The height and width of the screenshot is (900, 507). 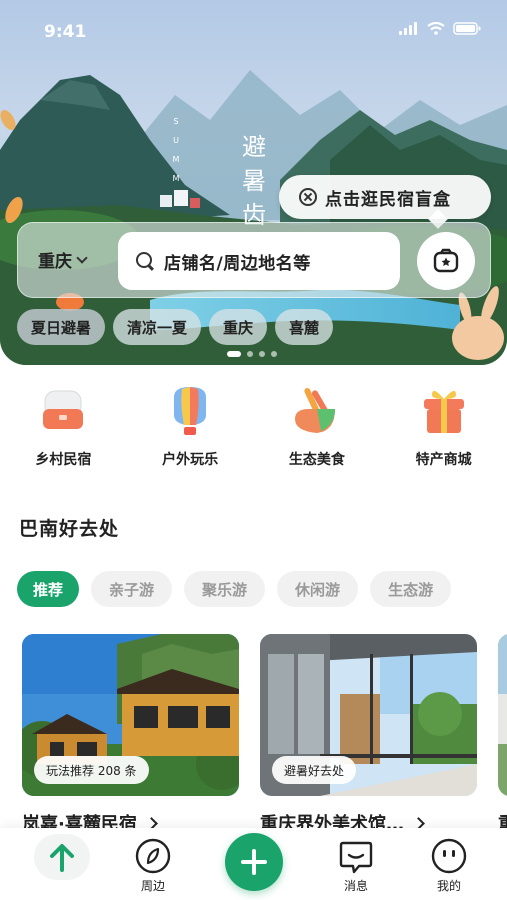 I want to click on filter-tabs: 推荐 亲子游 聚乐游 休闲游 生态游, so click(x=234, y=589).